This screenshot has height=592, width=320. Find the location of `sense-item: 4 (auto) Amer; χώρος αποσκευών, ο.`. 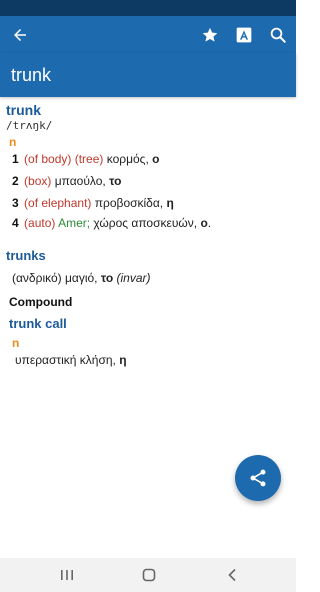

sense-item: 4 (auto) Amer; χώρος αποσκευών, ο. is located at coordinates (111, 223).